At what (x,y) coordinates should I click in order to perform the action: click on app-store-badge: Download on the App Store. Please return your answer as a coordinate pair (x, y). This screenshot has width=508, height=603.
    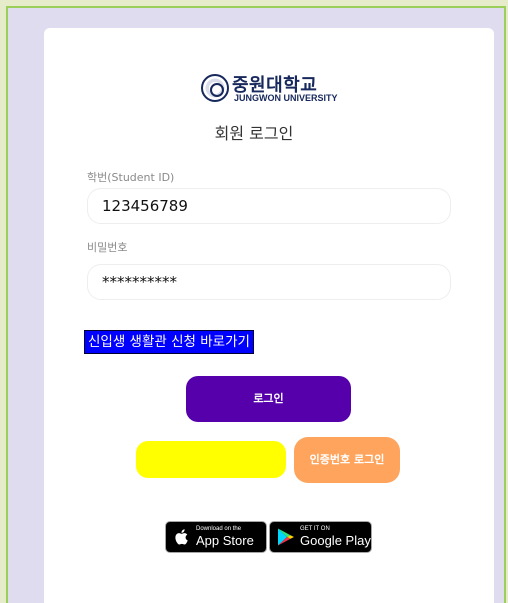
    Looking at the image, I should click on (216, 537).